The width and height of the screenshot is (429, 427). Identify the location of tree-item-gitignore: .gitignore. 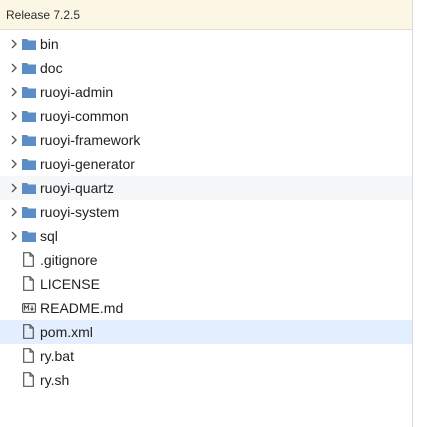
(206, 260).